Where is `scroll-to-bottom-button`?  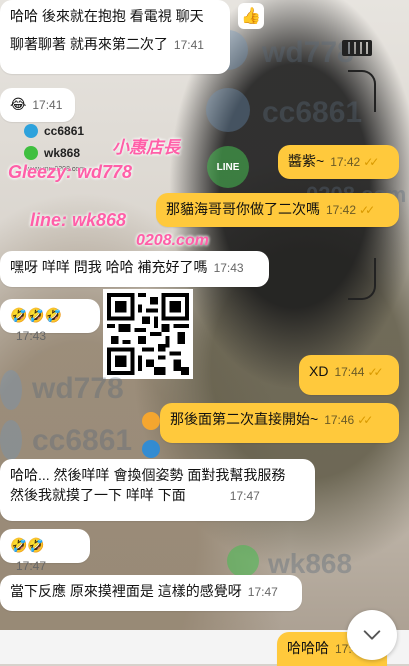
scroll-to-bottom-button is located at coordinates (372, 635).